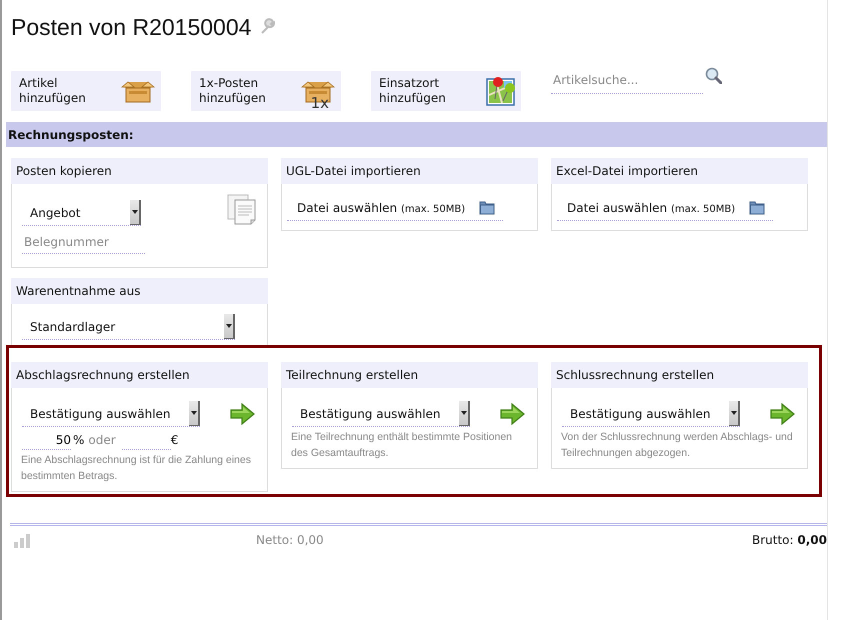 This screenshot has height=620, width=858. What do you see at coordinates (131, 27) in the screenshot?
I see `page-title: Posten von R20150004` at bounding box center [131, 27].